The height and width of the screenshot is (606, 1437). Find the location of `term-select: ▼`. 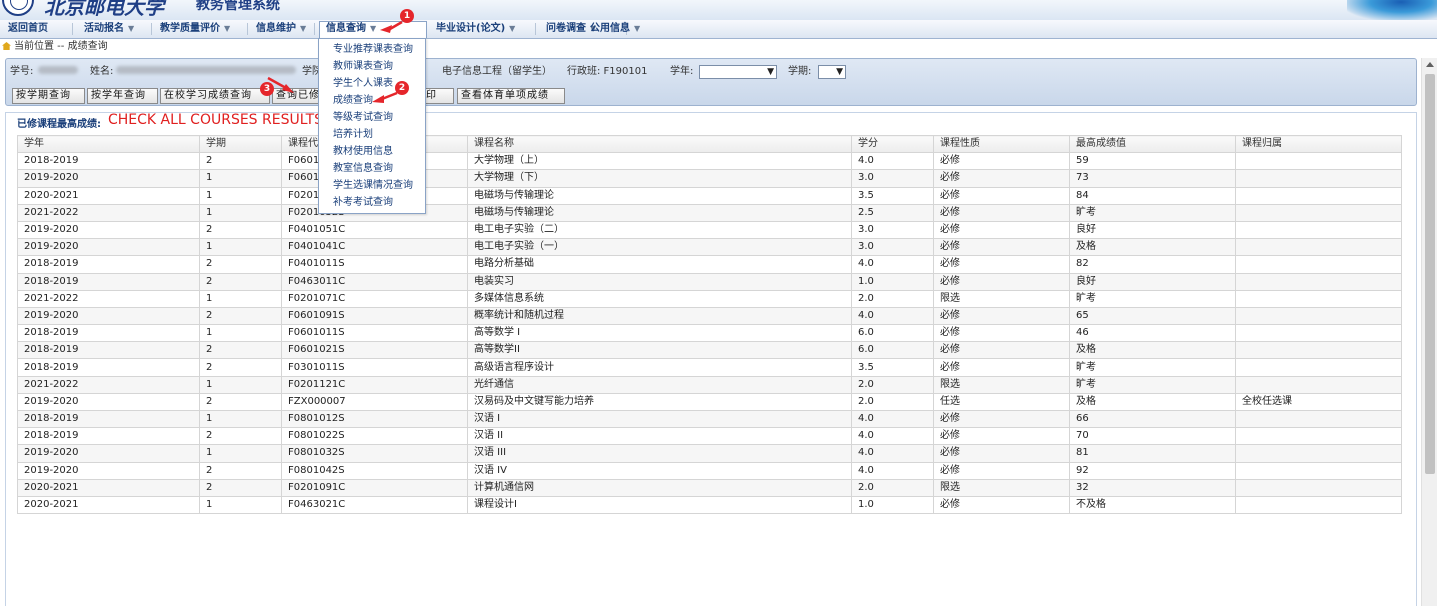

term-select: ▼ is located at coordinates (832, 72).